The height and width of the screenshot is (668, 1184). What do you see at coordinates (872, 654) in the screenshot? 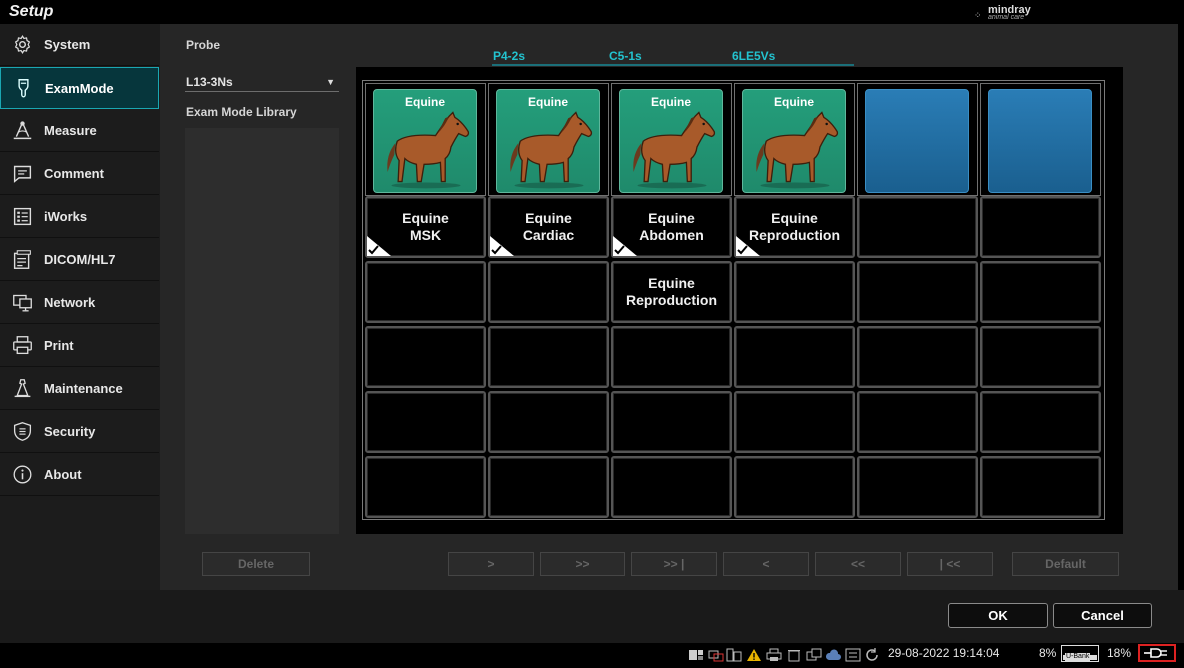
I see `refresh-icon` at bounding box center [872, 654].